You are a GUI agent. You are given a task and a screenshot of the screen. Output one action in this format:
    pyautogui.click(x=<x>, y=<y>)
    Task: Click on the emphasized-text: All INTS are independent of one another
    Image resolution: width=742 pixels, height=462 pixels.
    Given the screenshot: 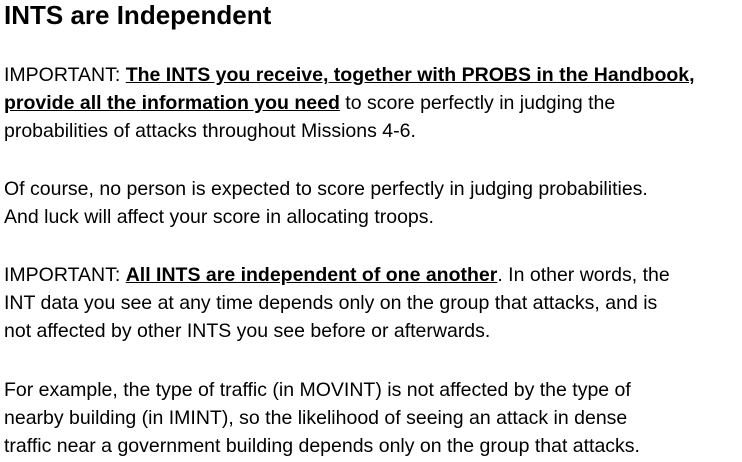 What is the action you would take?
    pyautogui.click(x=311, y=275)
    